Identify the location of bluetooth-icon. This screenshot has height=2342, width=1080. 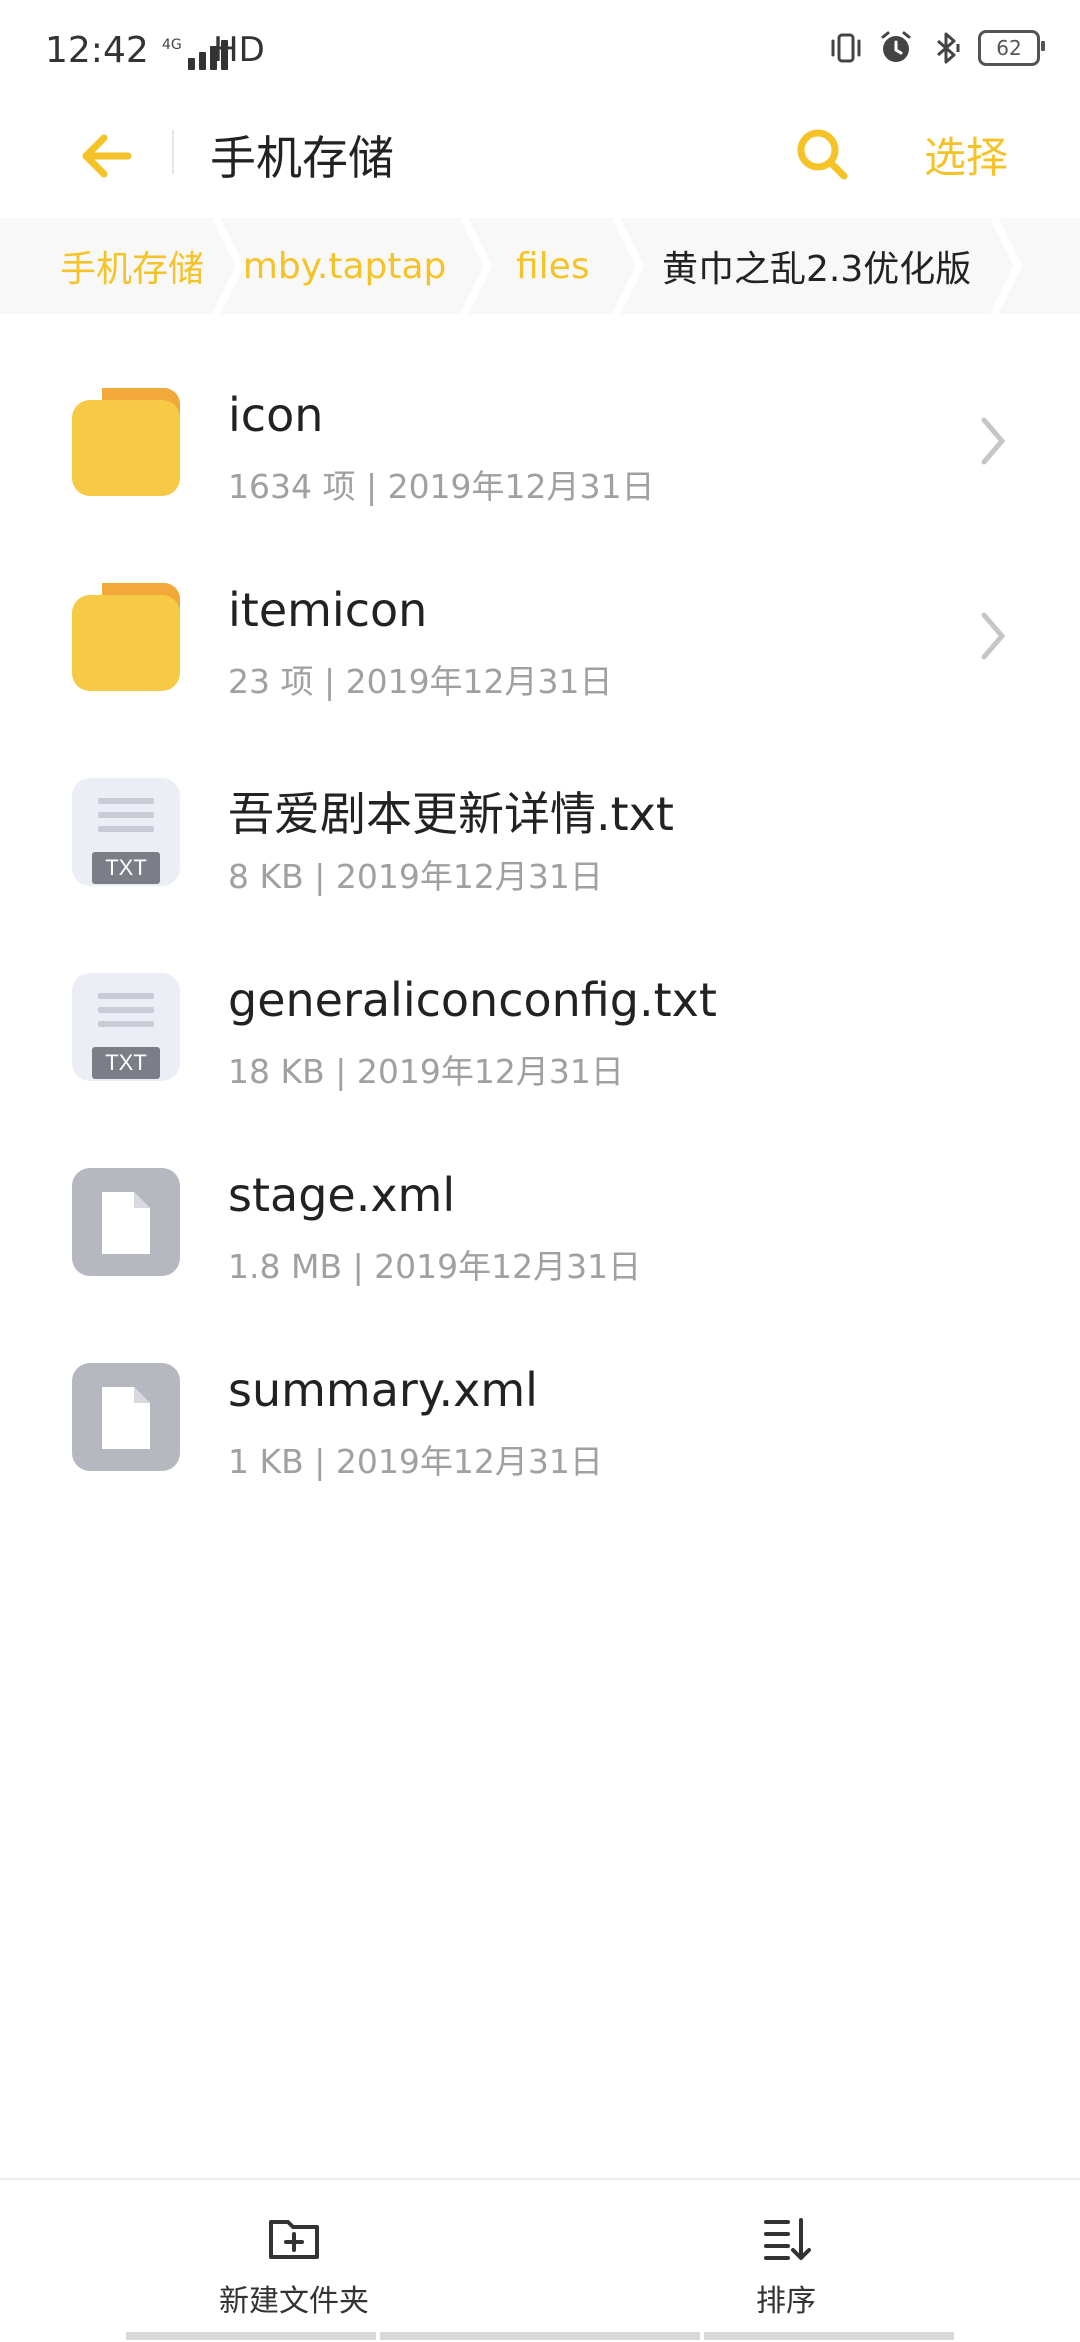
(948, 48).